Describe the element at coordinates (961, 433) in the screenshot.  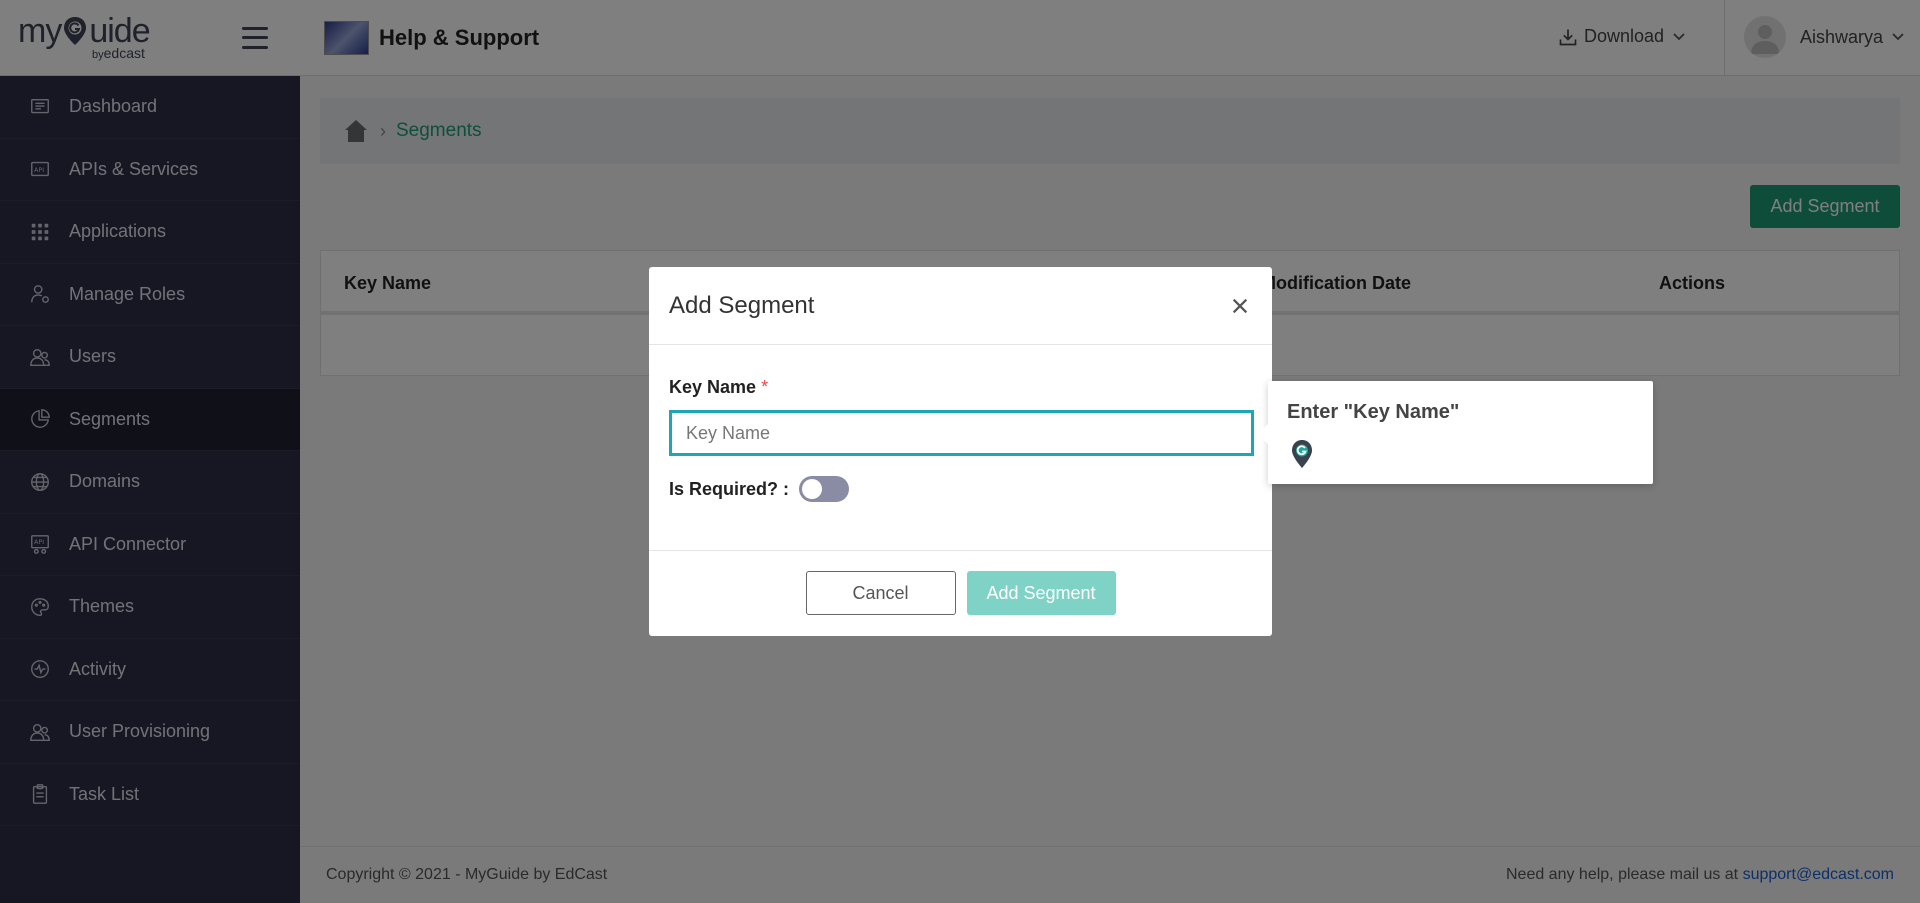
I see `key-name-input` at that location.